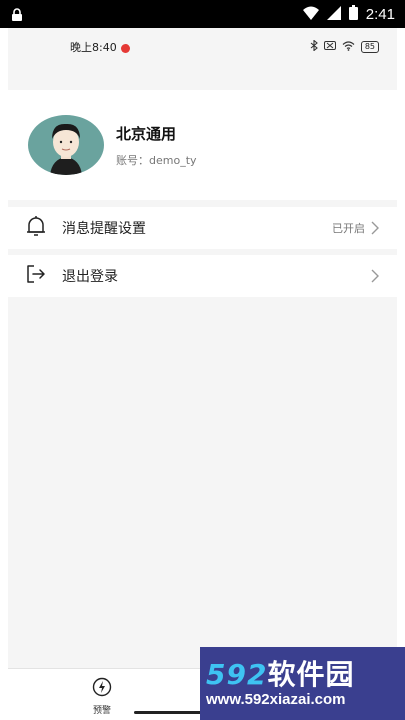 The image size is (405, 720). What do you see at coordinates (101, 711) in the screenshot?
I see `tab-alert-label: 预警` at bounding box center [101, 711].